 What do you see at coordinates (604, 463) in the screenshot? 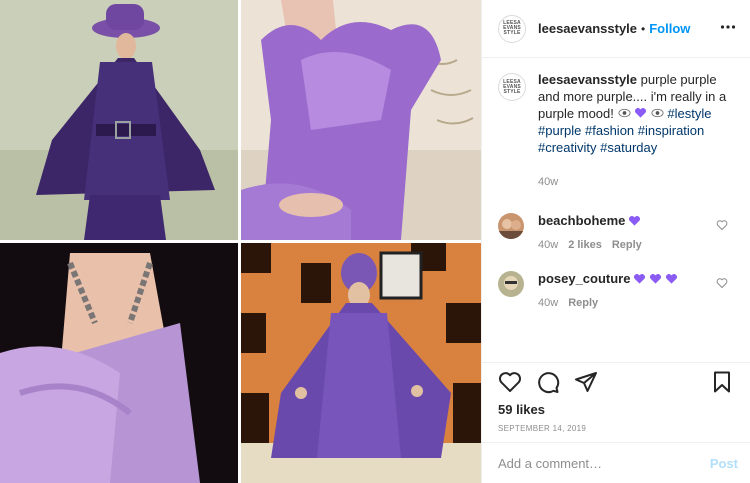
I see `comment-input` at bounding box center [604, 463].